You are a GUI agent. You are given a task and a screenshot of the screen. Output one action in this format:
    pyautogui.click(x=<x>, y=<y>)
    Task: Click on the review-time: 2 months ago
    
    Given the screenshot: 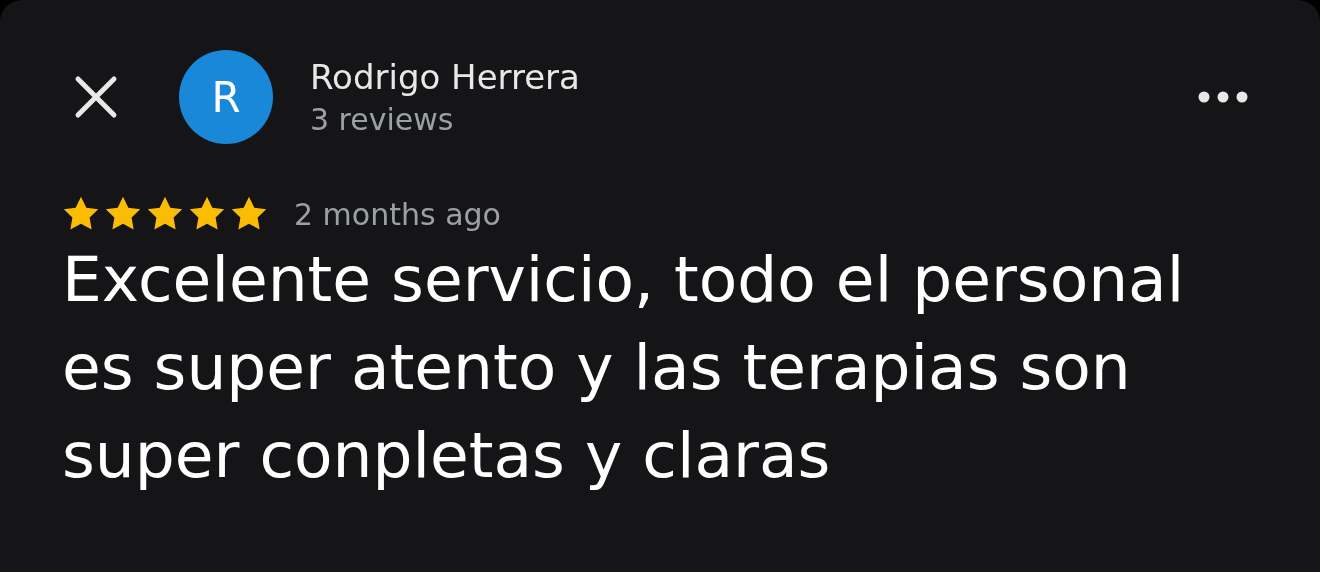 What is the action you would take?
    pyautogui.click(x=397, y=214)
    